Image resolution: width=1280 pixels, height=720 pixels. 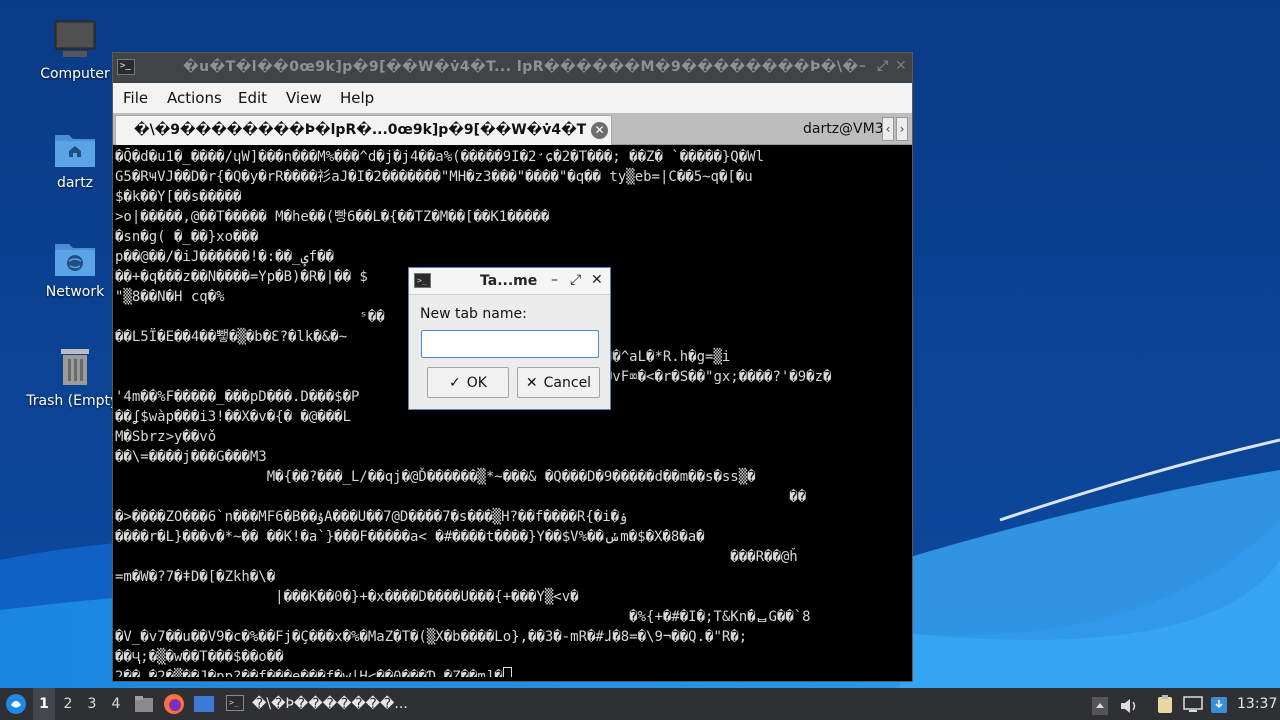 I want to click on firefox-icon, so click(x=174, y=704).